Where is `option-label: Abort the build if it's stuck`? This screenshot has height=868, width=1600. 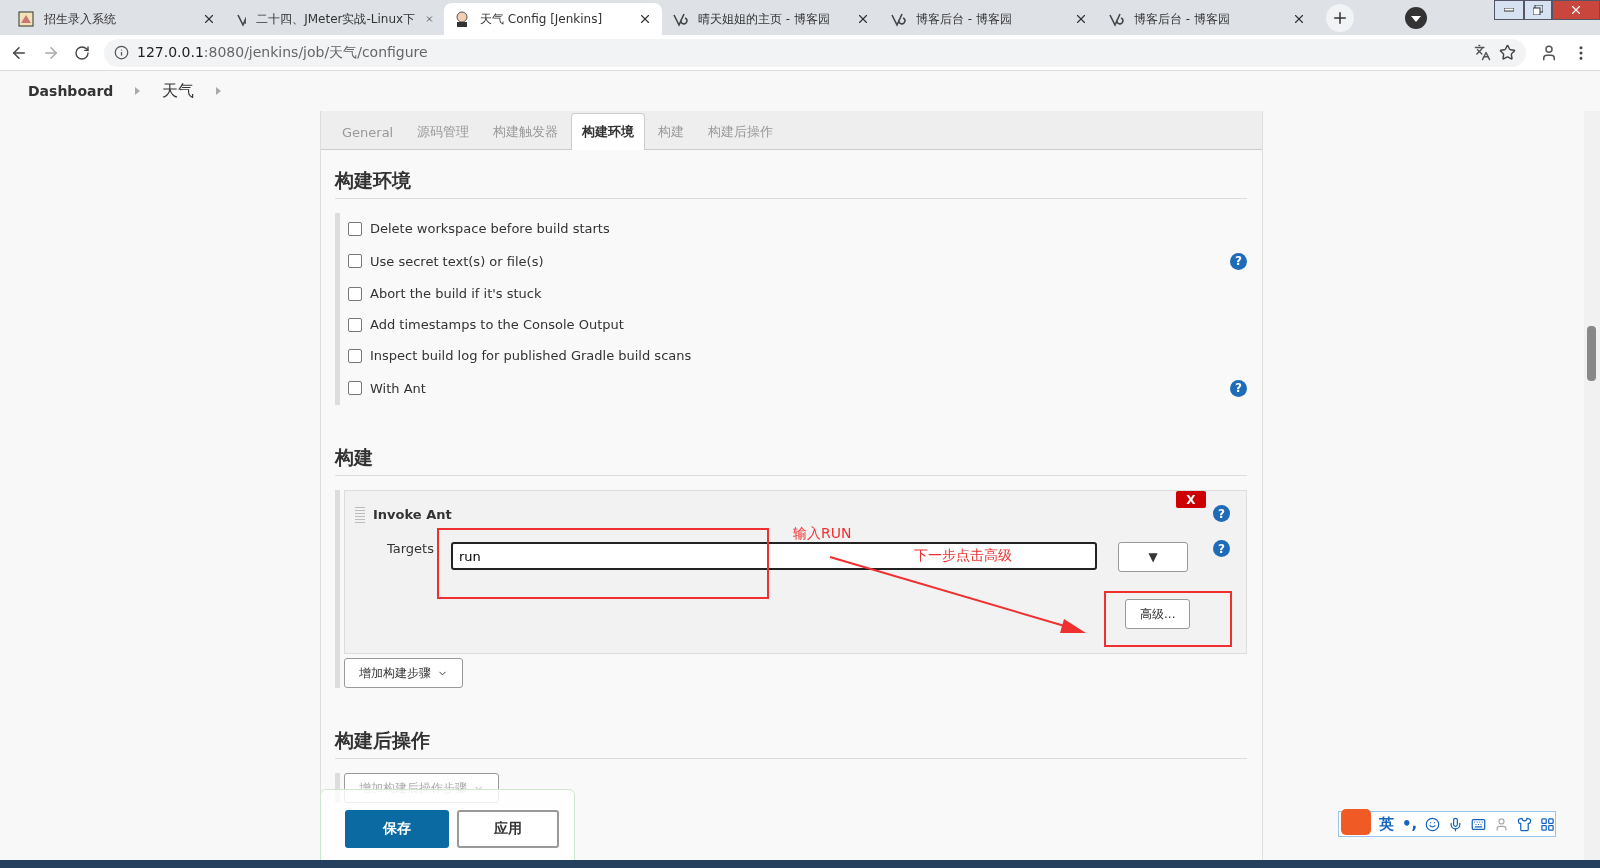
option-label: Abort the build if it's stuck is located at coordinates (456, 293).